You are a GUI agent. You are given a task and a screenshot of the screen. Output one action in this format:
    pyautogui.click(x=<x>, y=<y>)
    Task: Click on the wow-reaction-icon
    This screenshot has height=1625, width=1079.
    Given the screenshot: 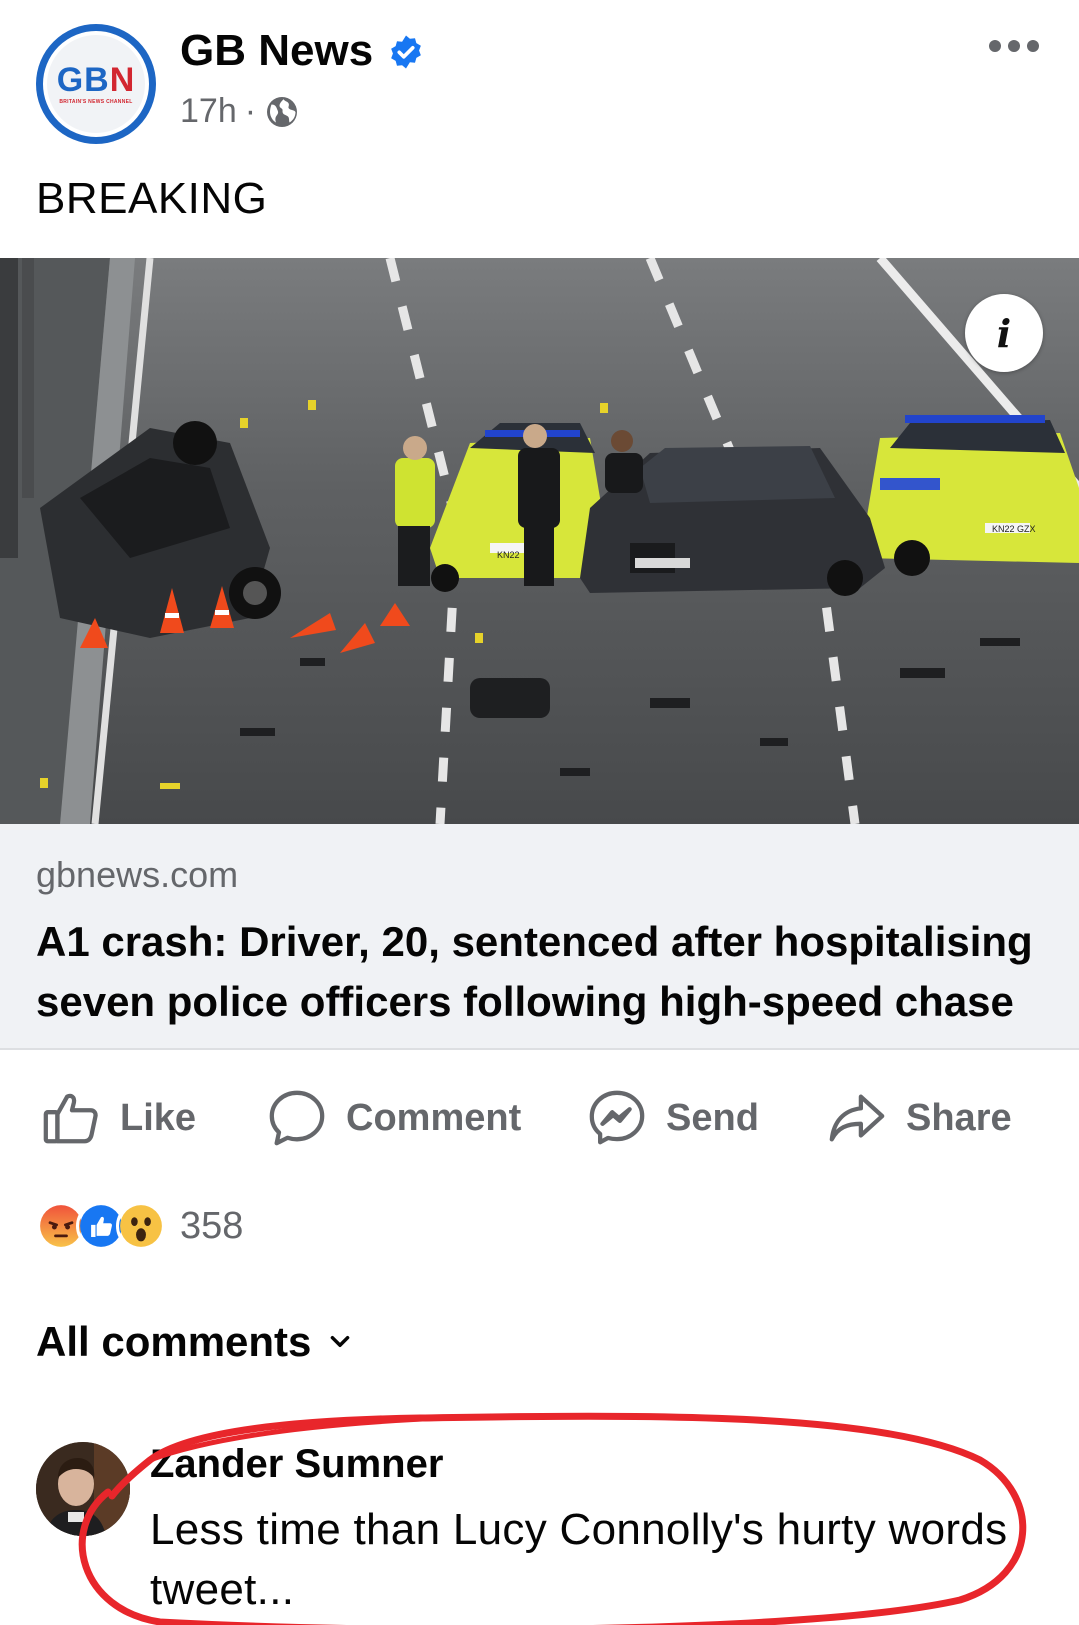 What is the action you would take?
    pyautogui.click(x=141, y=1226)
    